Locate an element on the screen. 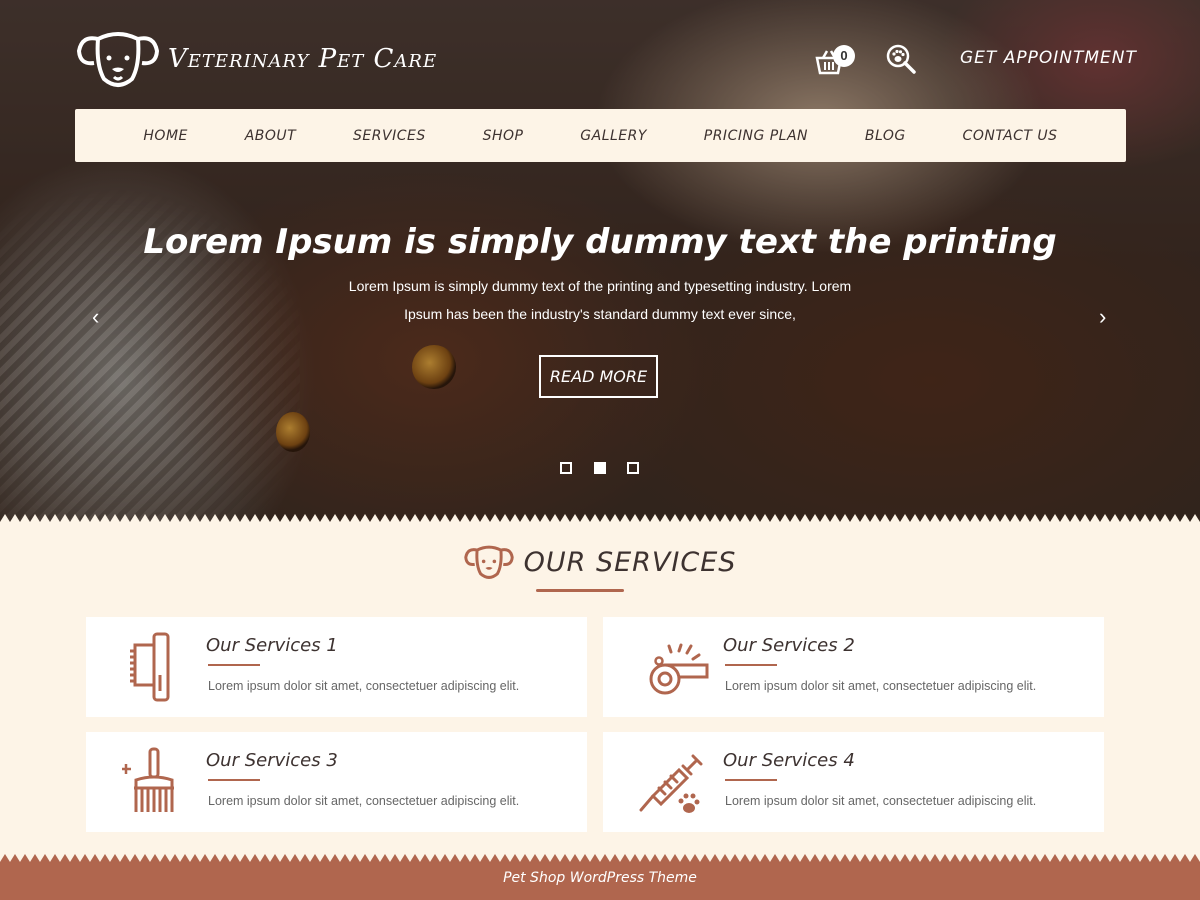 The width and height of the screenshot is (1200, 900). nav-item-shop: Shop is located at coordinates (503, 136).